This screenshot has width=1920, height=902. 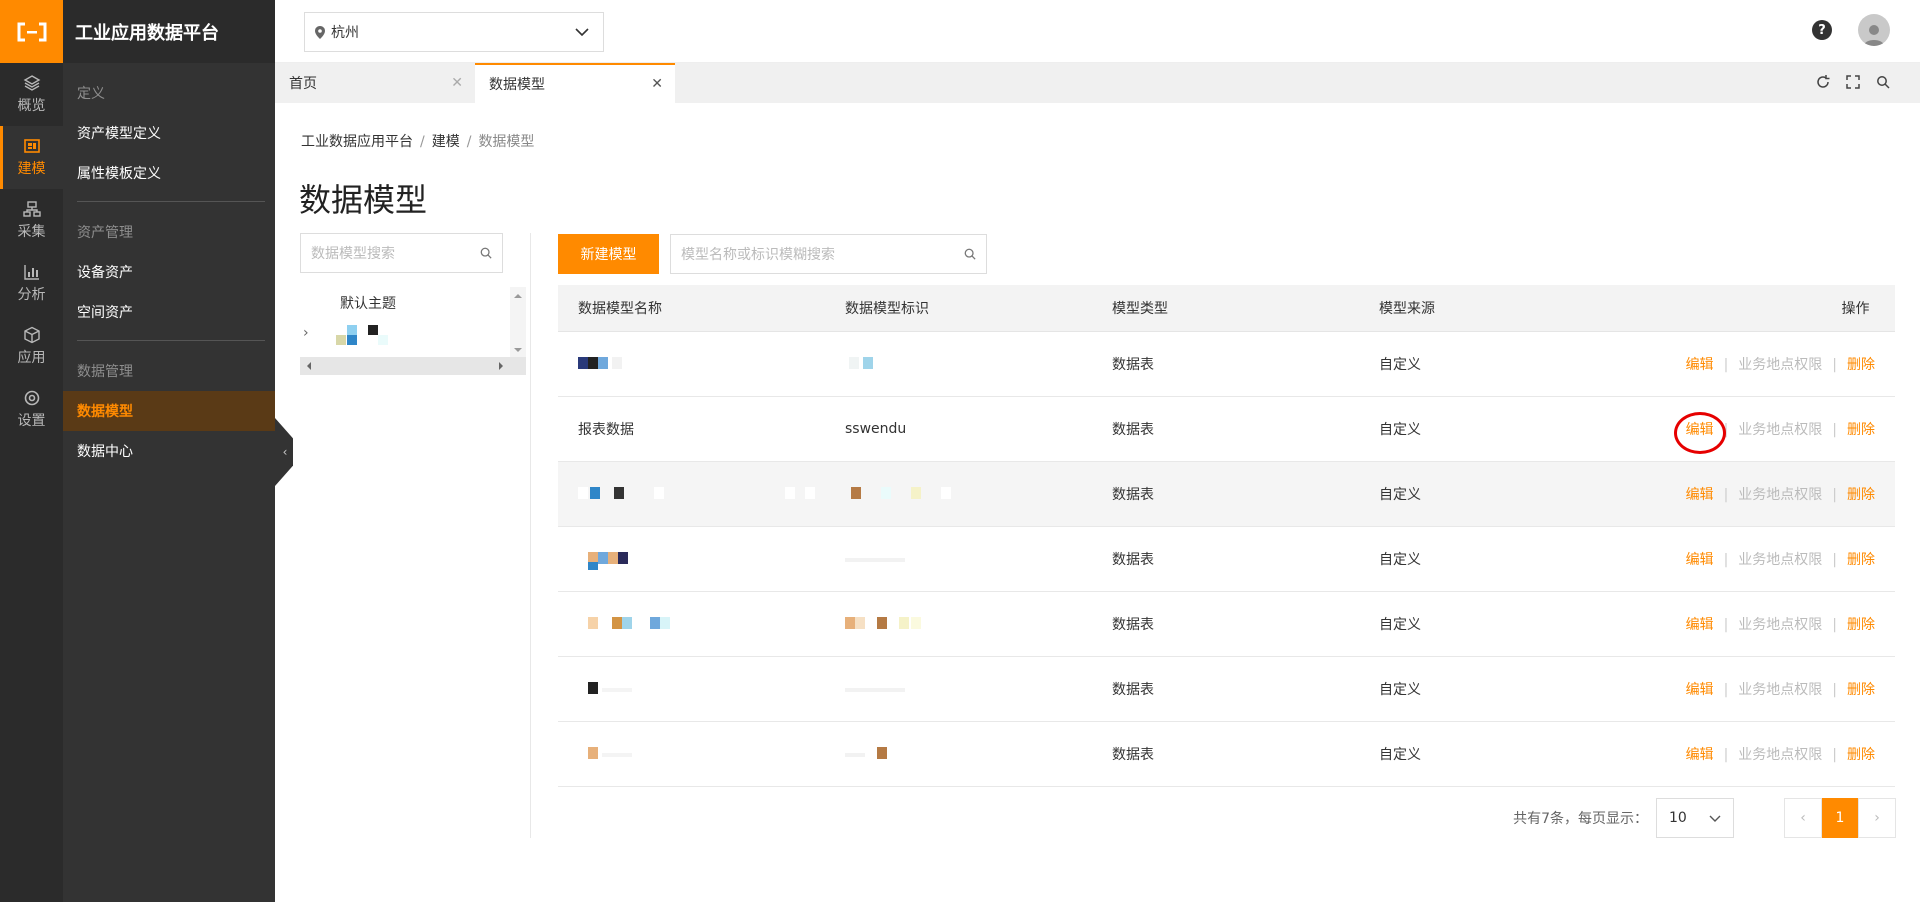 What do you see at coordinates (518, 322) in the screenshot?
I see `tree-vertical-scrollbar` at bounding box center [518, 322].